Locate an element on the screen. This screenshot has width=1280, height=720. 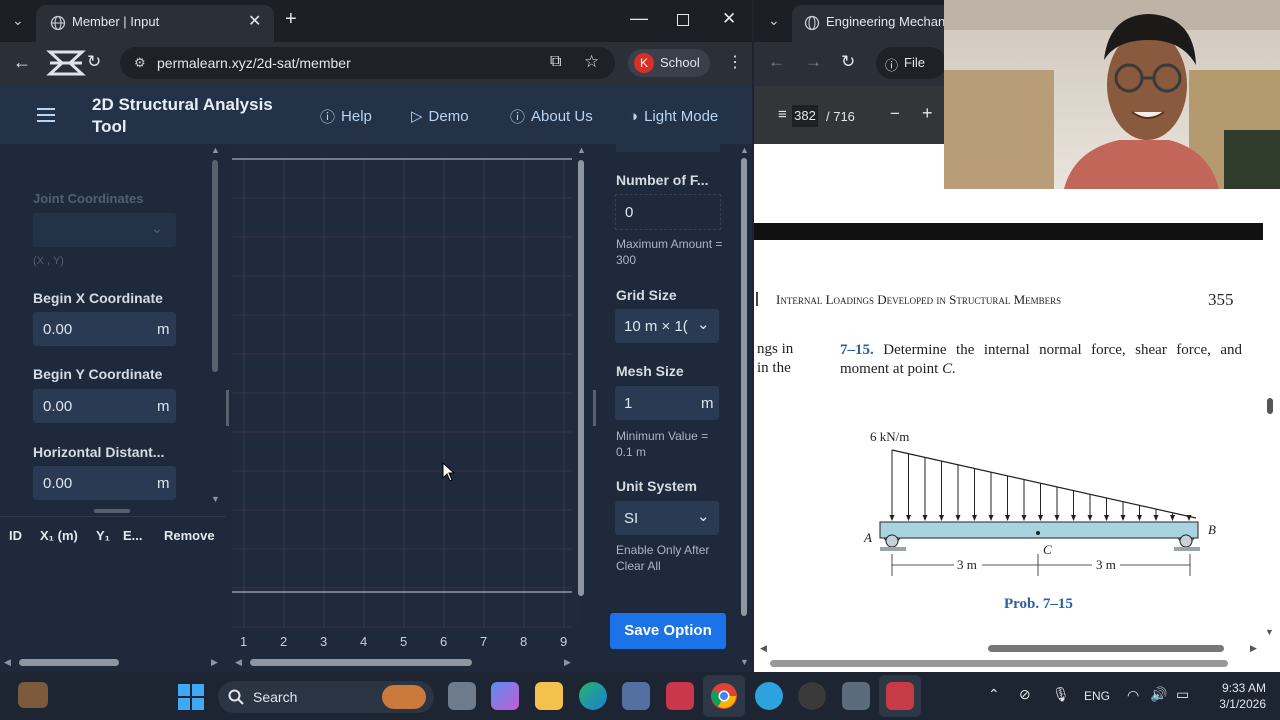
hamburger-menu-icon is located at coordinates (46, 115).